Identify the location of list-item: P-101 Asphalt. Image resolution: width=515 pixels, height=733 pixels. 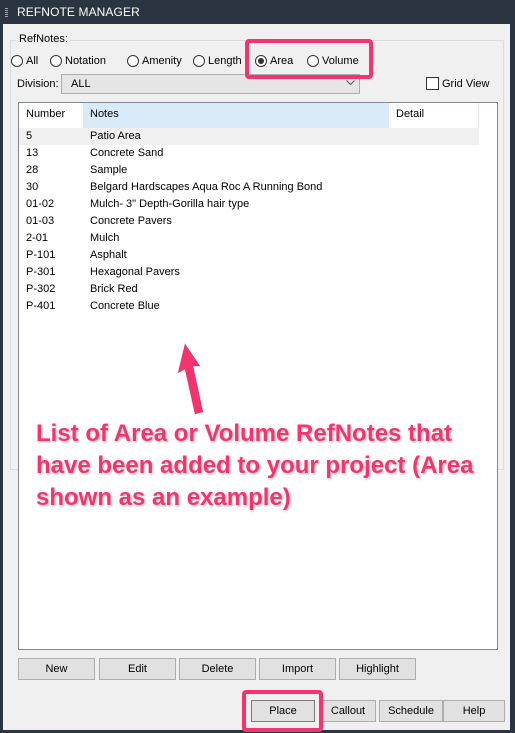
(249, 255).